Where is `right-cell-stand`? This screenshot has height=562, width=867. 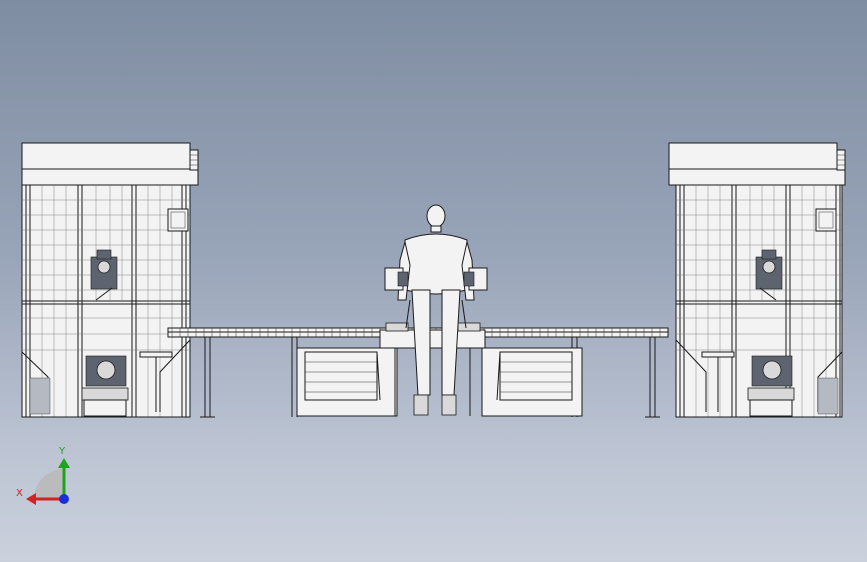
right-cell-stand is located at coordinates (718, 354).